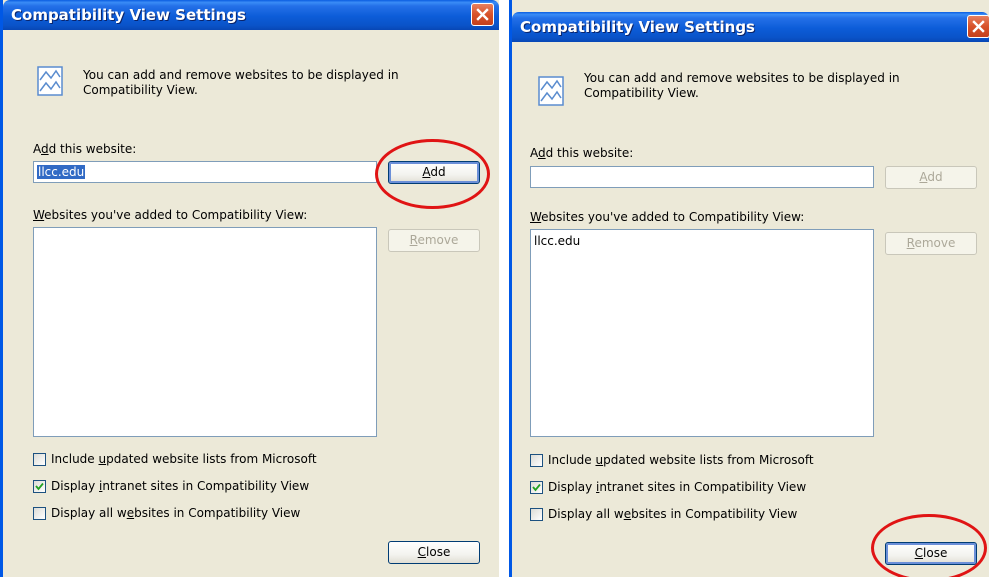 The width and height of the screenshot is (989, 577). I want to click on websites-listbox, so click(205, 332).